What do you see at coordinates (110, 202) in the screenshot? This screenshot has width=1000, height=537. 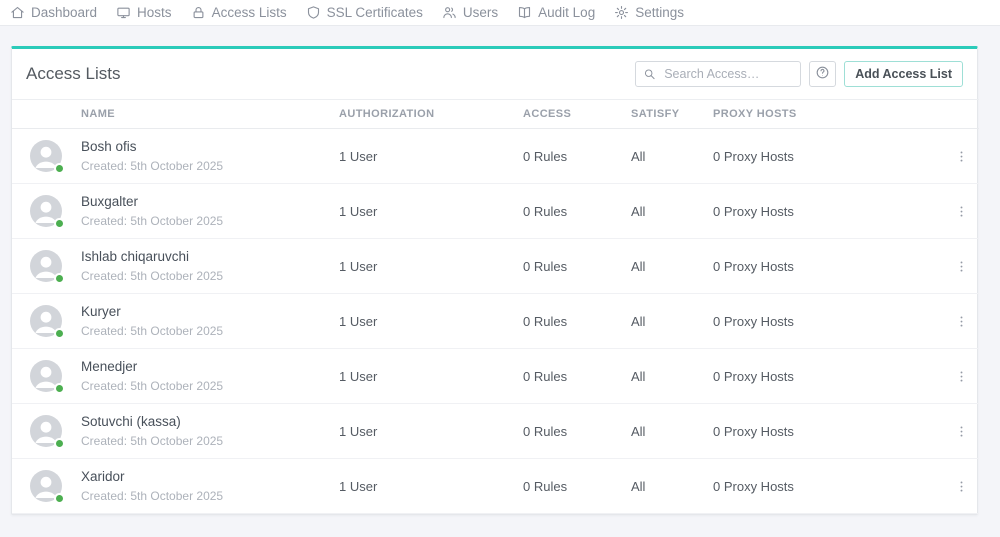 I see `access-list-name: Buxgalter` at bounding box center [110, 202].